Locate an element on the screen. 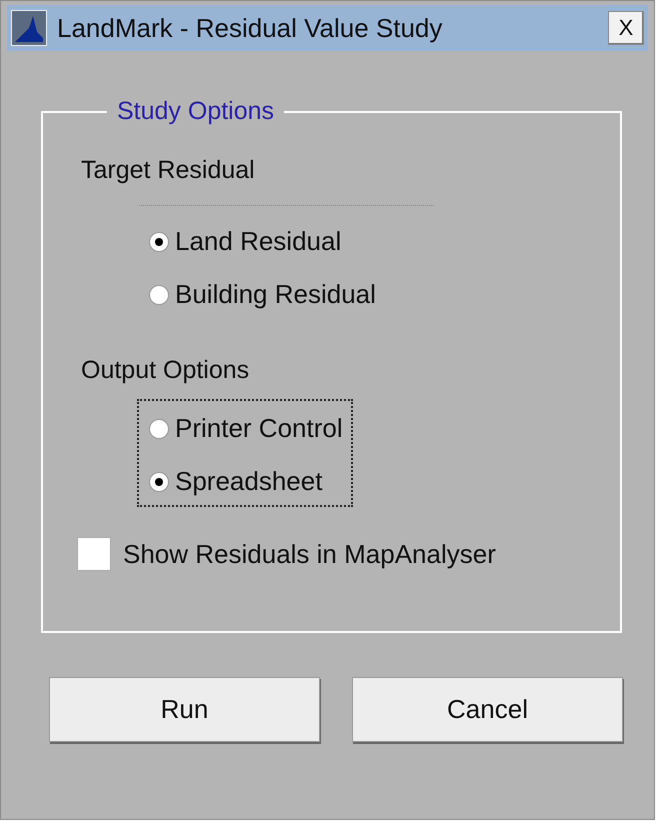 The image size is (667, 832). window-title: LandMark - Residual Value Study is located at coordinates (250, 28).